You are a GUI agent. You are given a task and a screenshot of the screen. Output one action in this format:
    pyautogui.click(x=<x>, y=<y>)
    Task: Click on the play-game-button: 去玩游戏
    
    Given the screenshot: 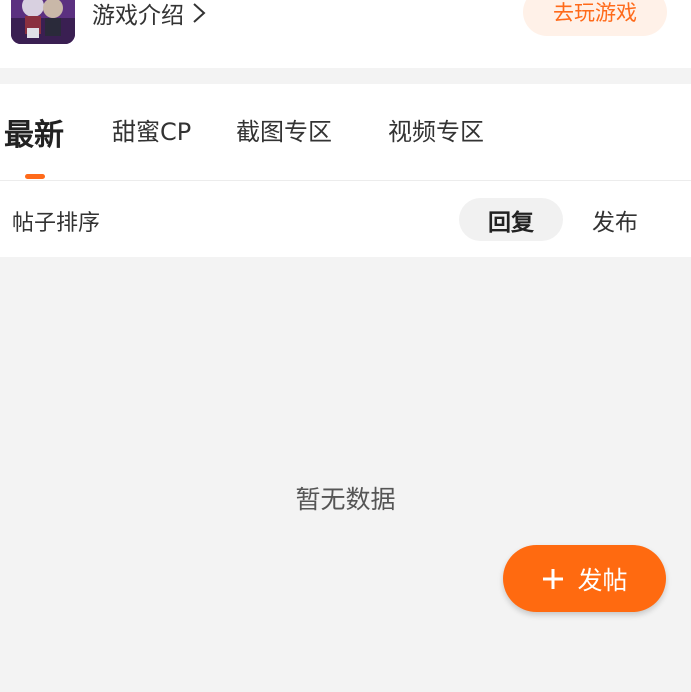 What is the action you would take?
    pyautogui.click(x=595, y=18)
    